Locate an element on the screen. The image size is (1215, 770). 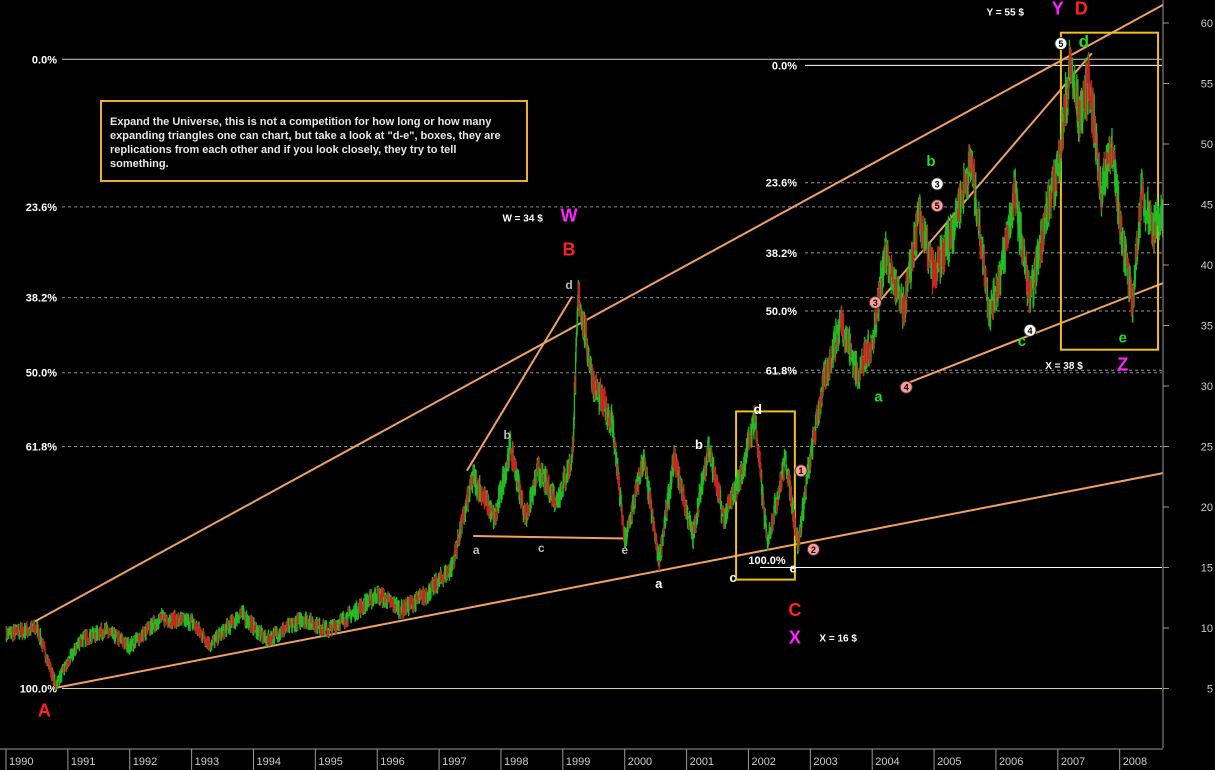
wave-label: D is located at coordinates (1081, 9).